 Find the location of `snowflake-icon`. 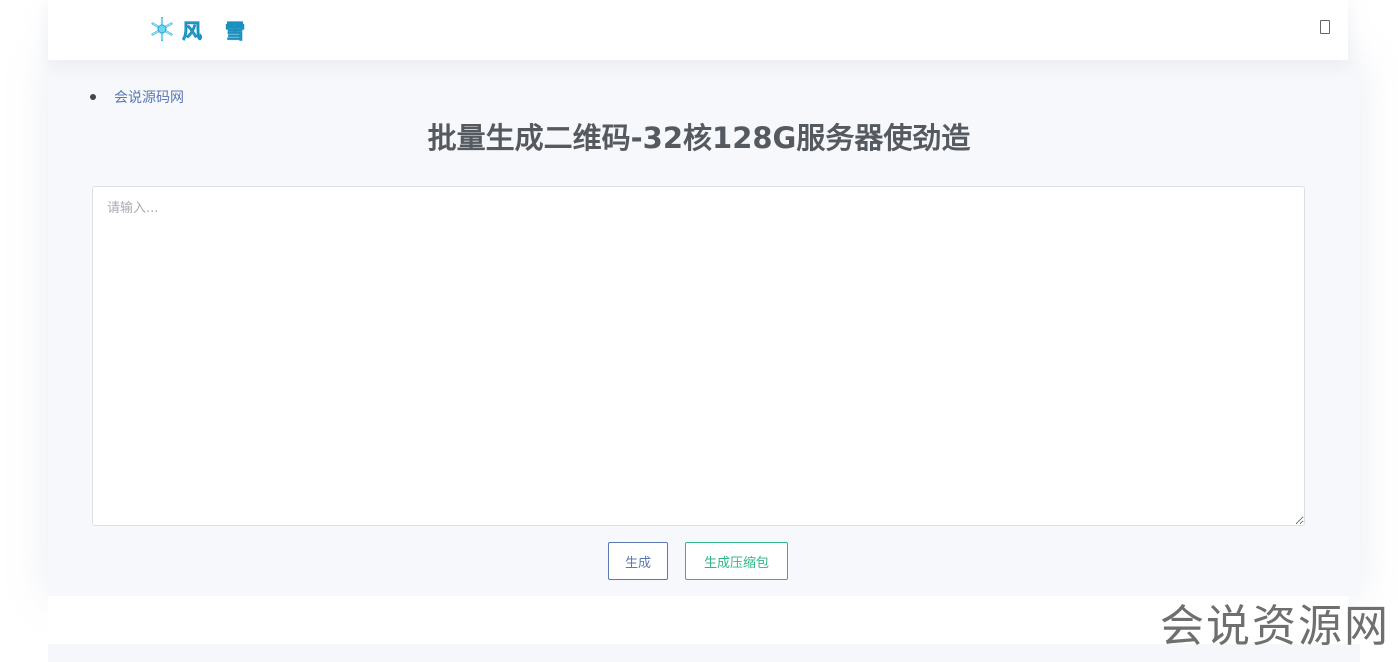

snowflake-icon is located at coordinates (162, 29).